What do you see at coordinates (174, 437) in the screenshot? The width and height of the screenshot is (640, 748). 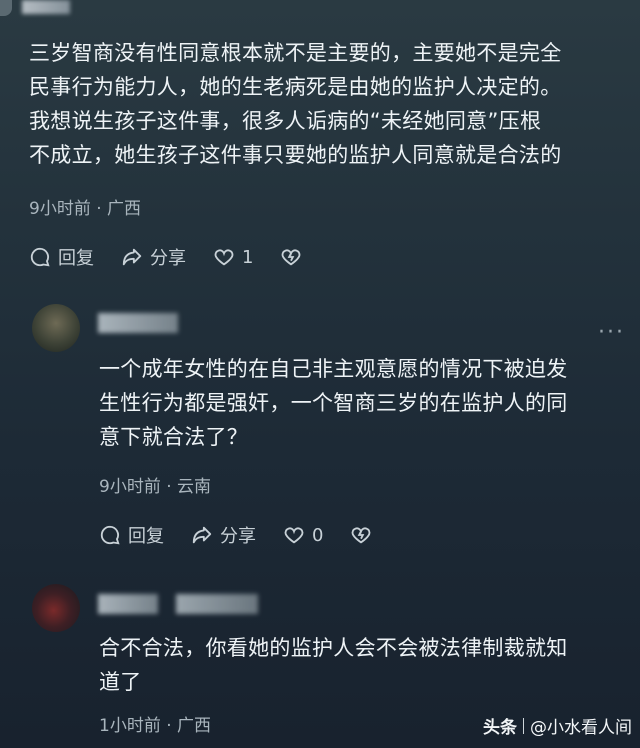 I see `comment-line: 意下就合法了？` at bounding box center [174, 437].